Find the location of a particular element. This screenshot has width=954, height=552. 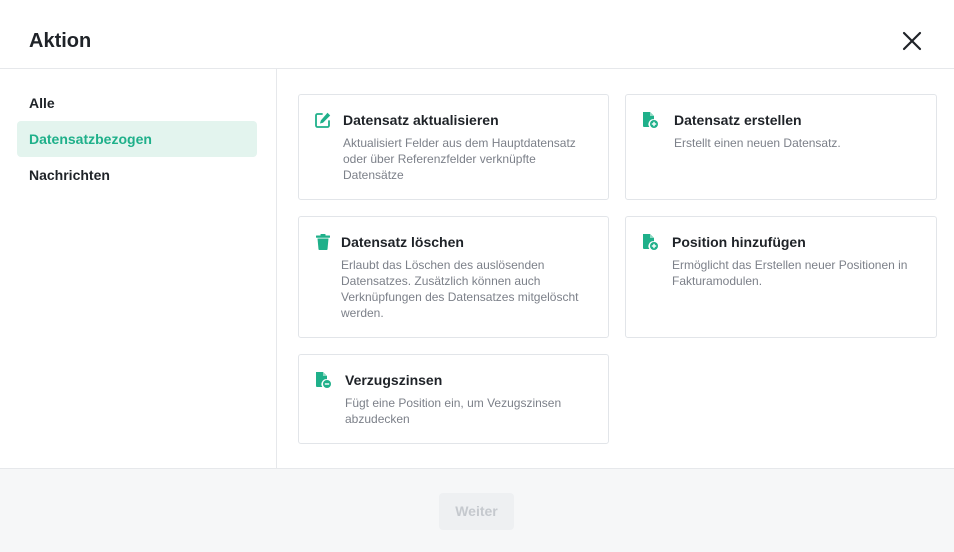

close-button is located at coordinates (912, 41).